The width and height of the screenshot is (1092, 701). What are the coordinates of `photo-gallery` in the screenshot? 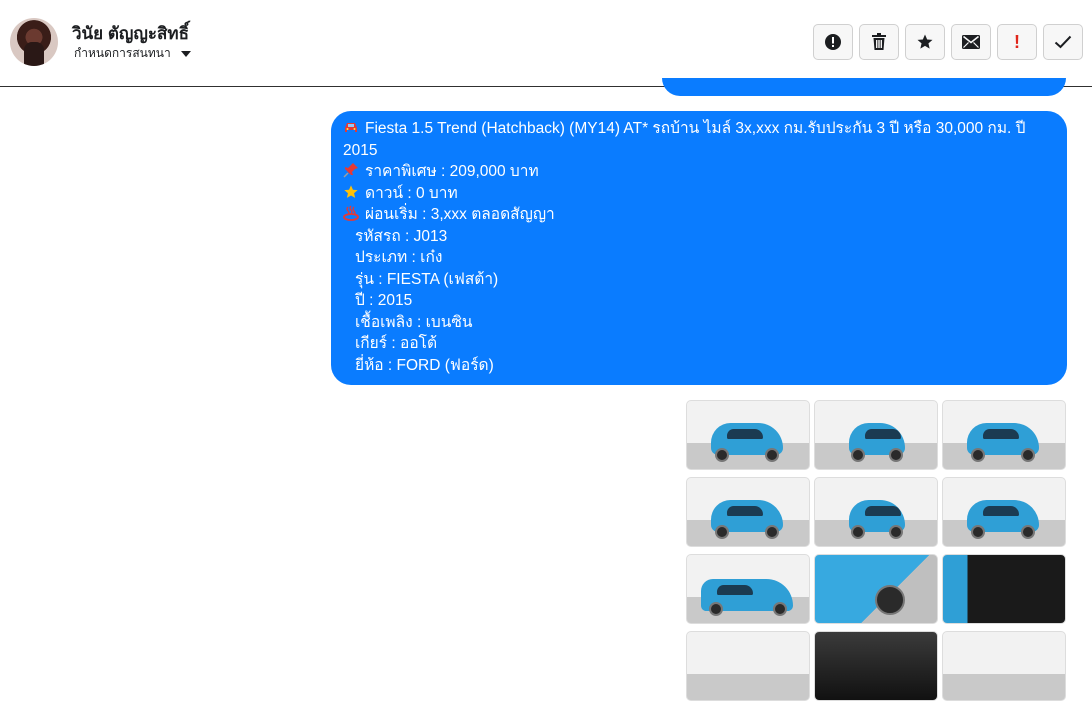 It's located at (876, 550).